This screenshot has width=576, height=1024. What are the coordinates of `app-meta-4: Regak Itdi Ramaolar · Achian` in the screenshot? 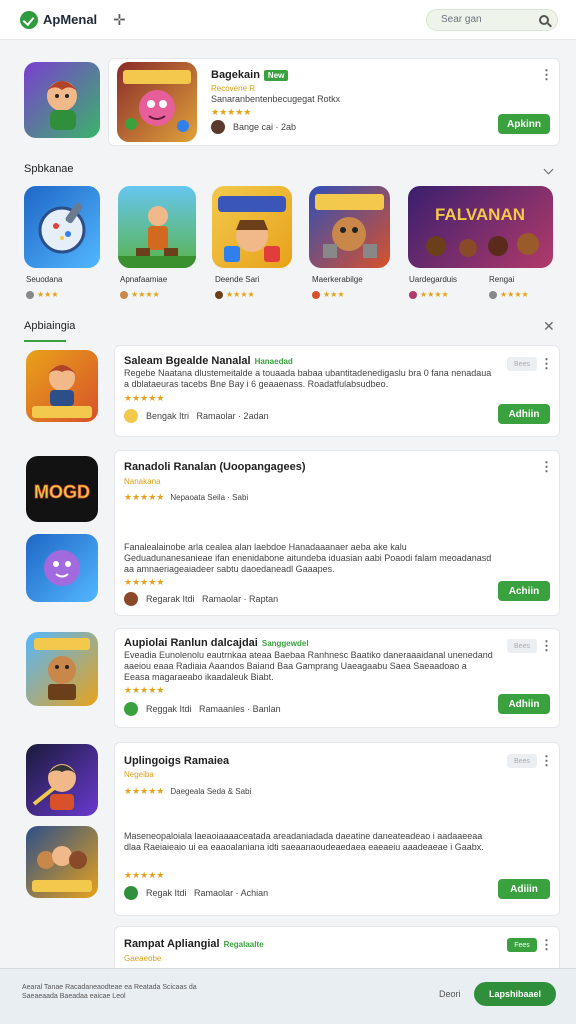 It's located at (196, 893).